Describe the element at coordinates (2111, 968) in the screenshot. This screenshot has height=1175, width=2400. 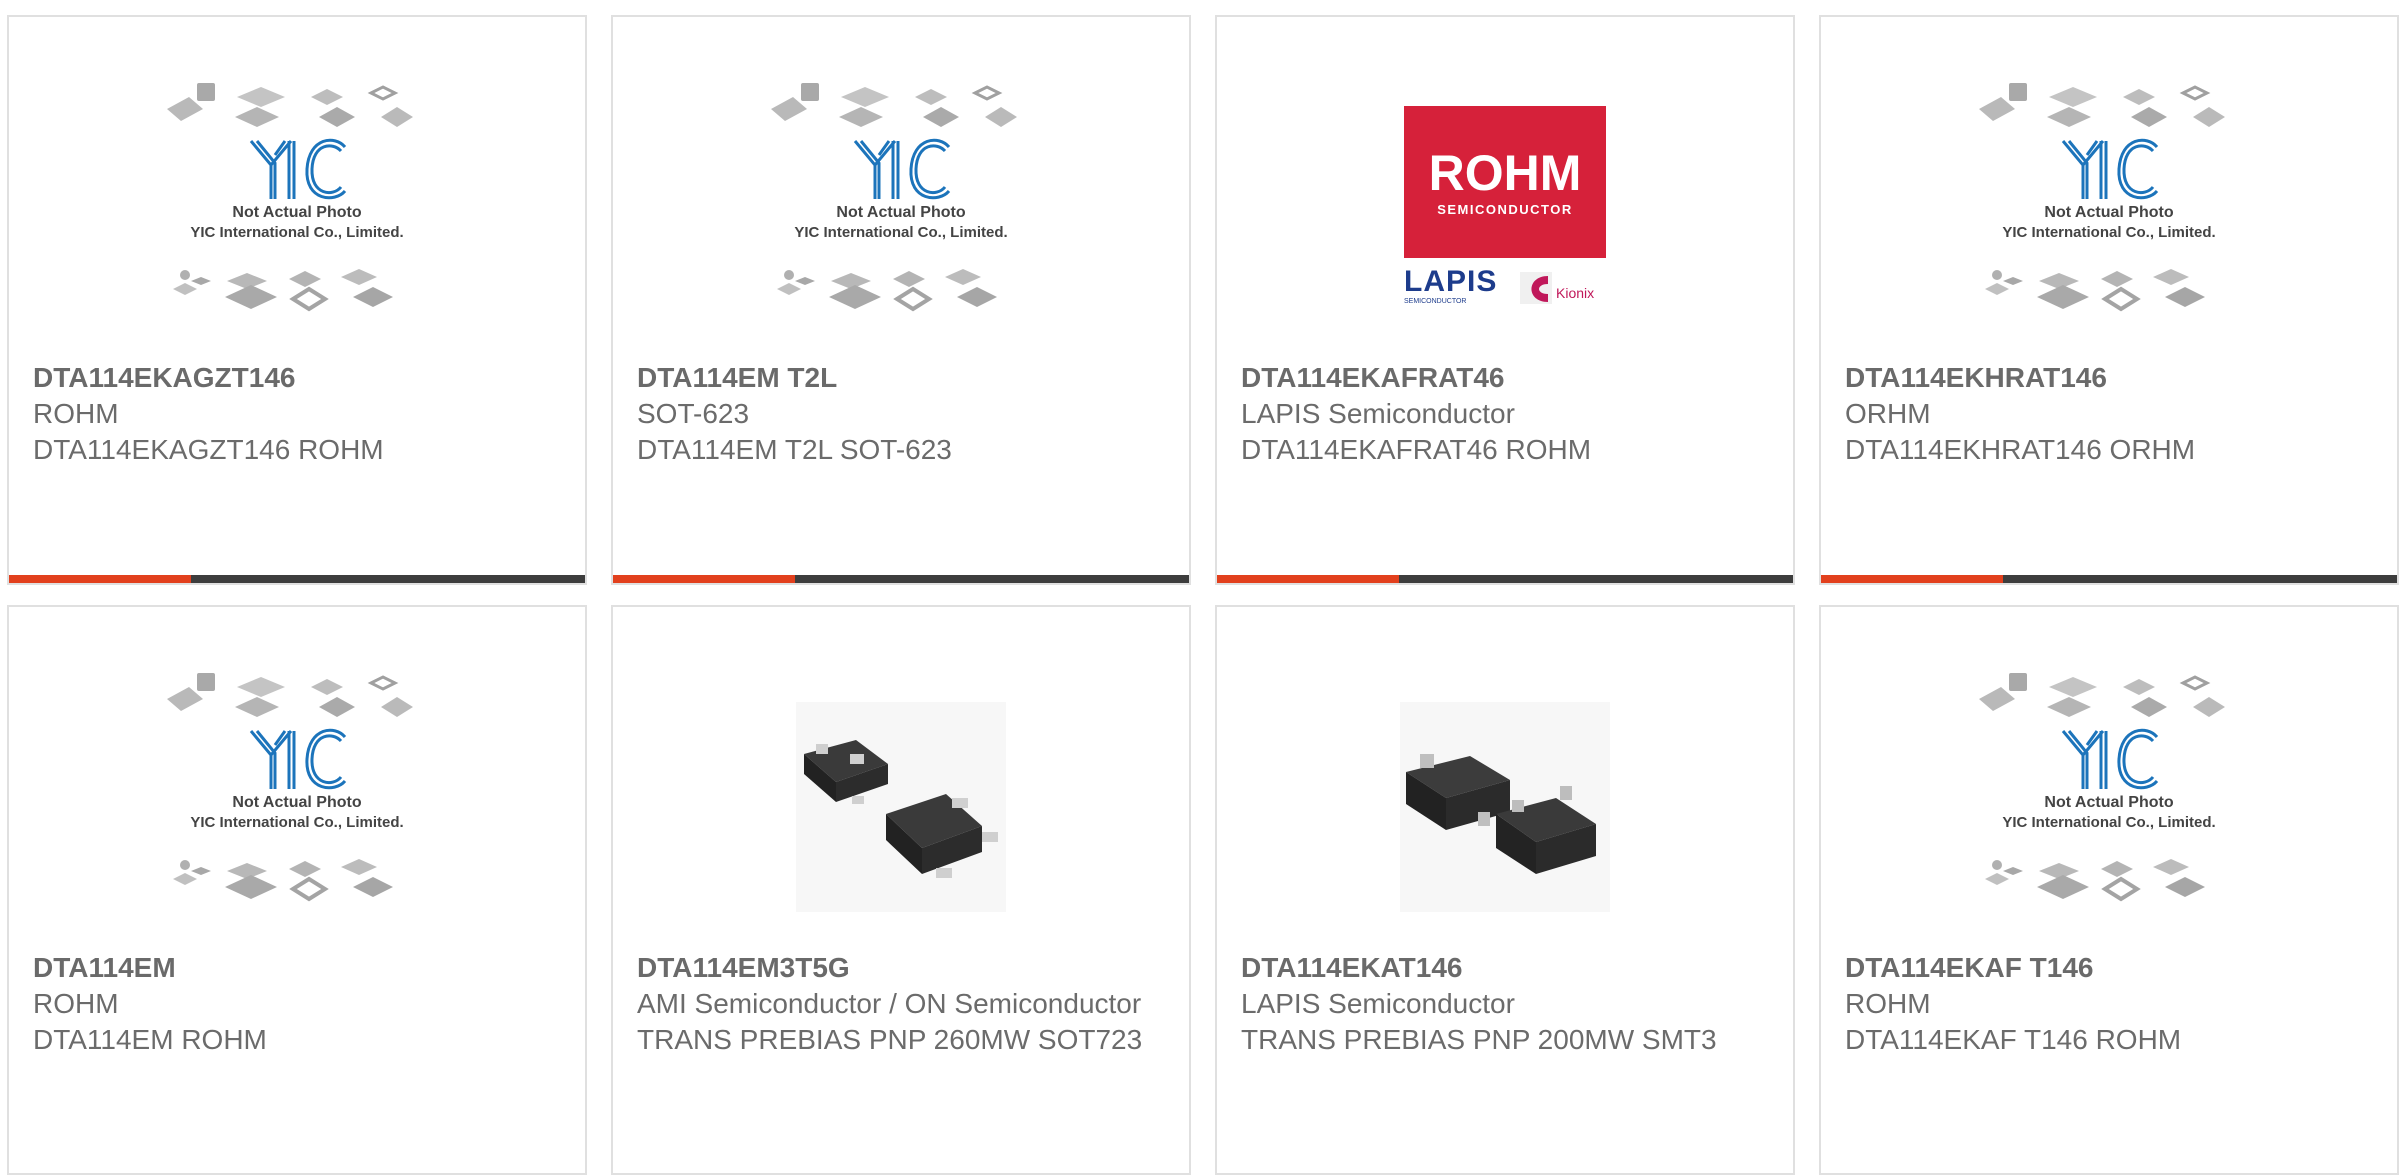
I see `part-number: DTA114EKAF T146` at that location.